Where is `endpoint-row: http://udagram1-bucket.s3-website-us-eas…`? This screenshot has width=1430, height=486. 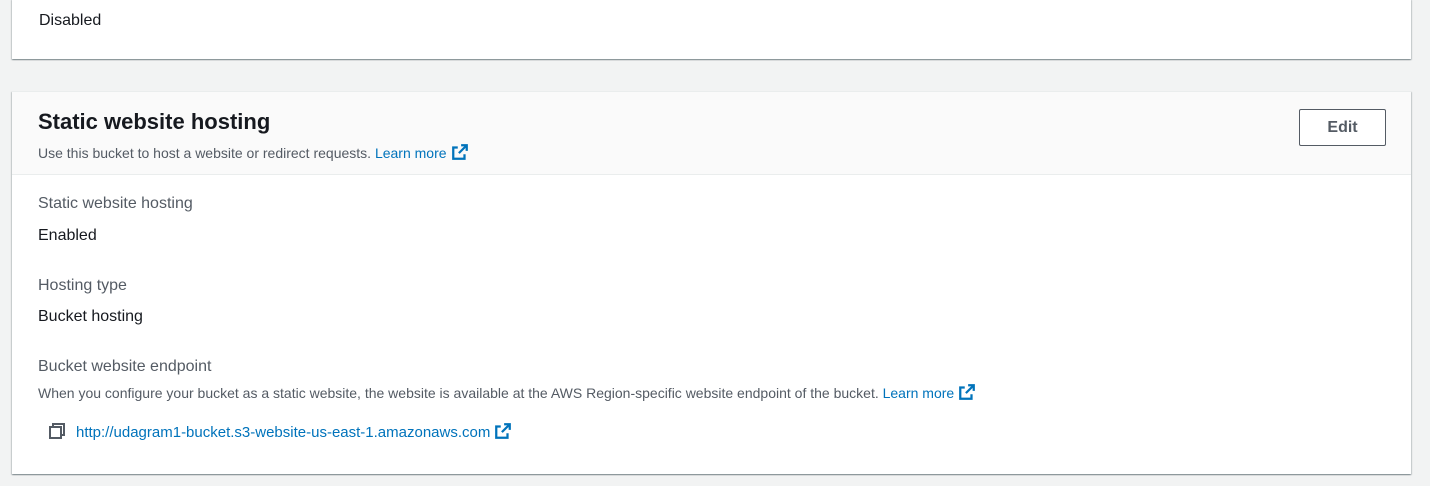 endpoint-row: http://udagram1-bucket.s3-website-us-eas… is located at coordinates (279, 431).